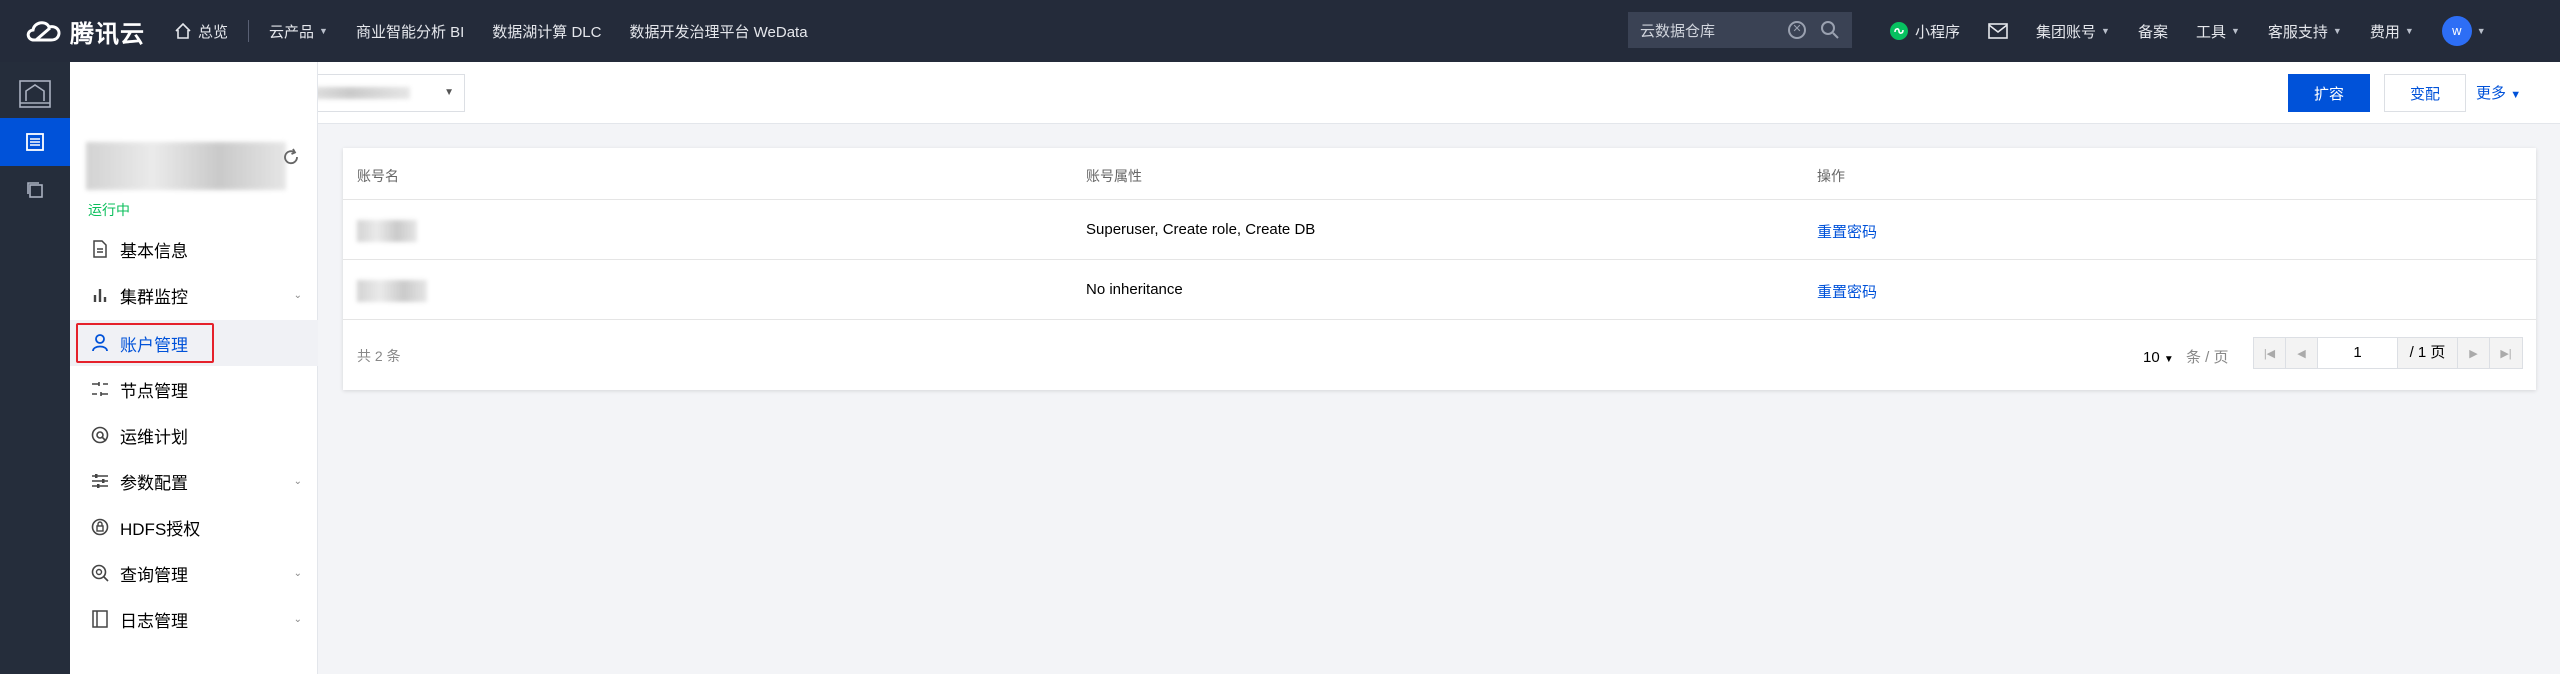 Image resolution: width=2560 pixels, height=674 pixels. What do you see at coordinates (2425, 93) in the screenshot?
I see `change-config-button: 变配` at bounding box center [2425, 93].